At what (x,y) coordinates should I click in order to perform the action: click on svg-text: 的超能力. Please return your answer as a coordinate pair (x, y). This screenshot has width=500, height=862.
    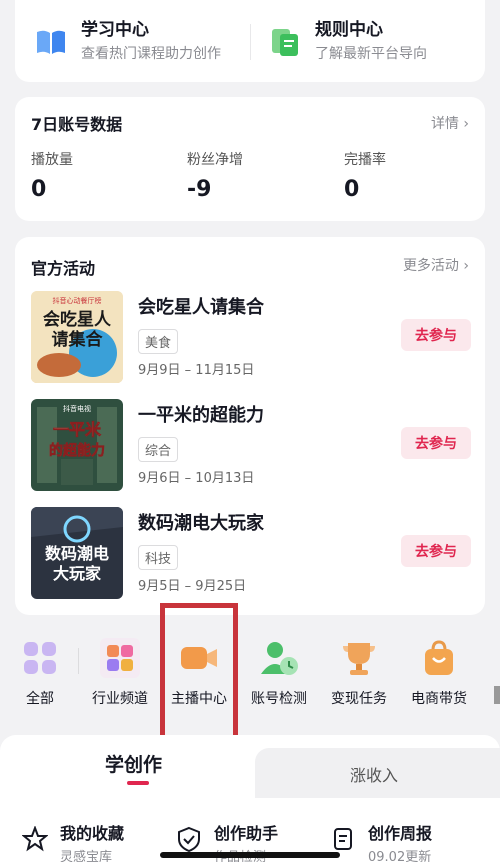
    Looking at the image, I should click on (77, 450).